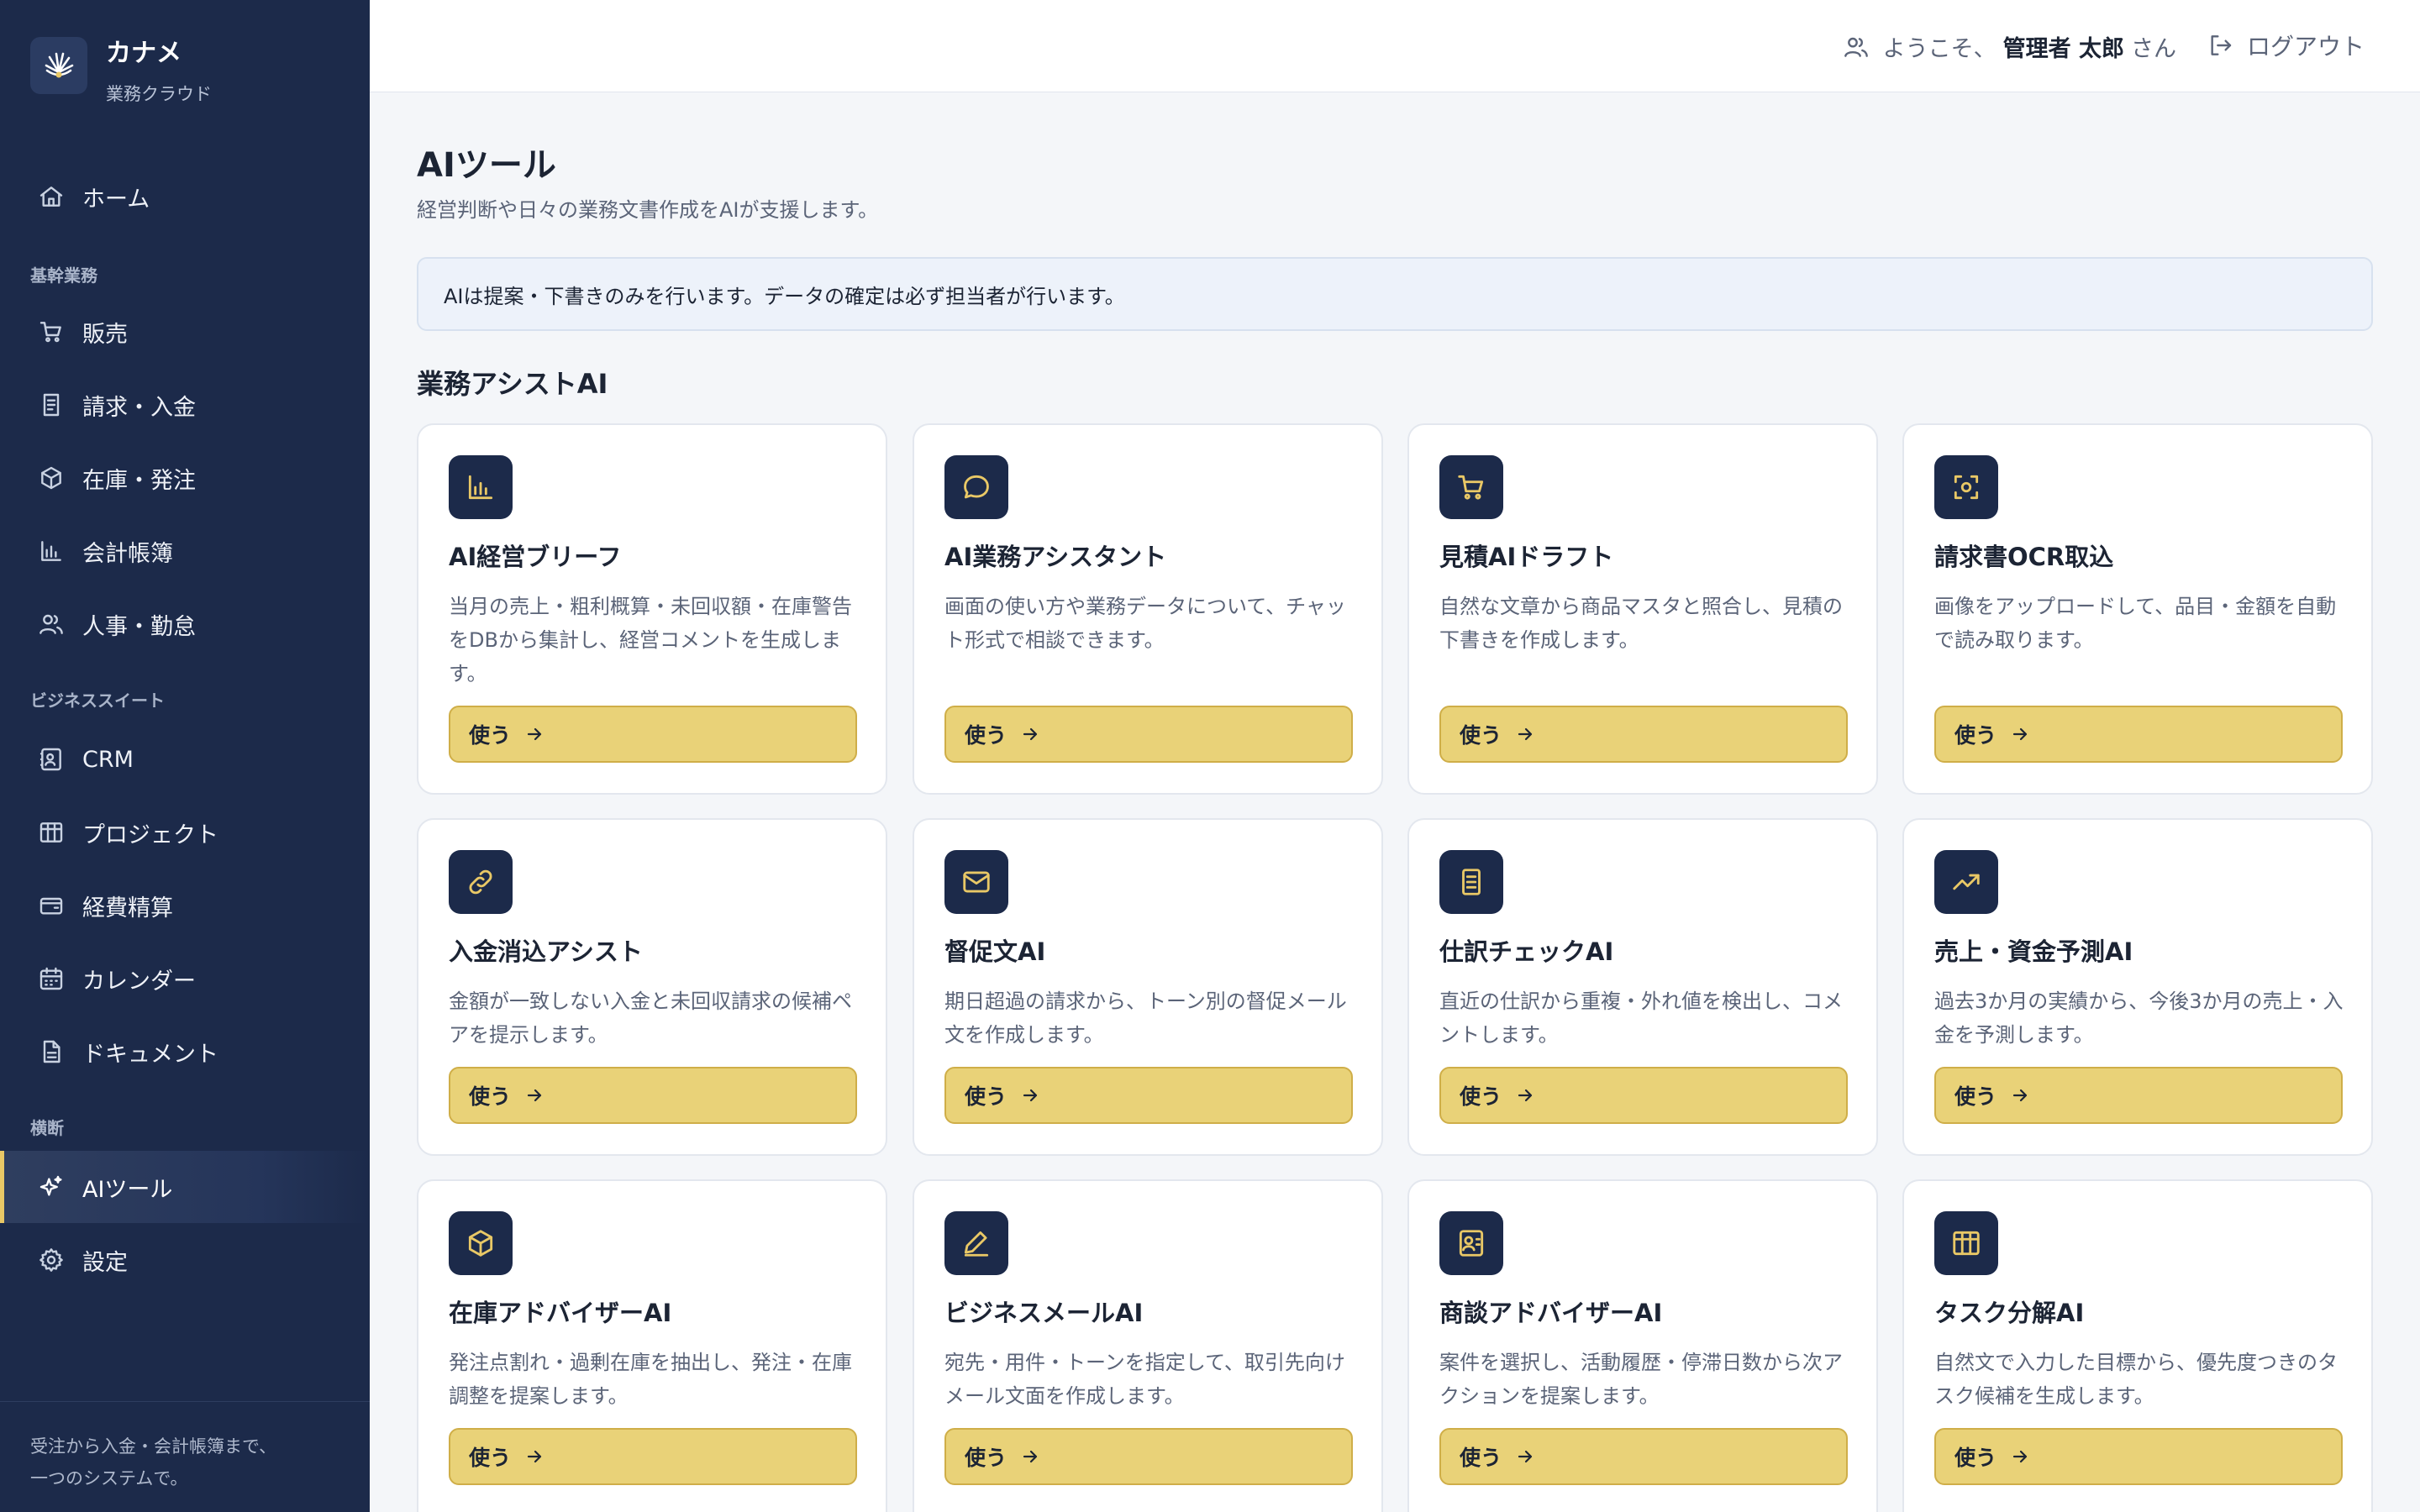 The image size is (2420, 1512). Describe the element at coordinates (150, 1054) in the screenshot. I see `sidebar-item-label: ドキュメント` at that location.